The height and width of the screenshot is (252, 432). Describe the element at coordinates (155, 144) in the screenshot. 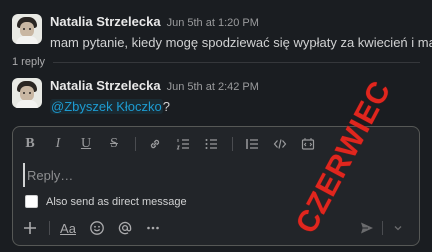

I see `link-icon` at that location.